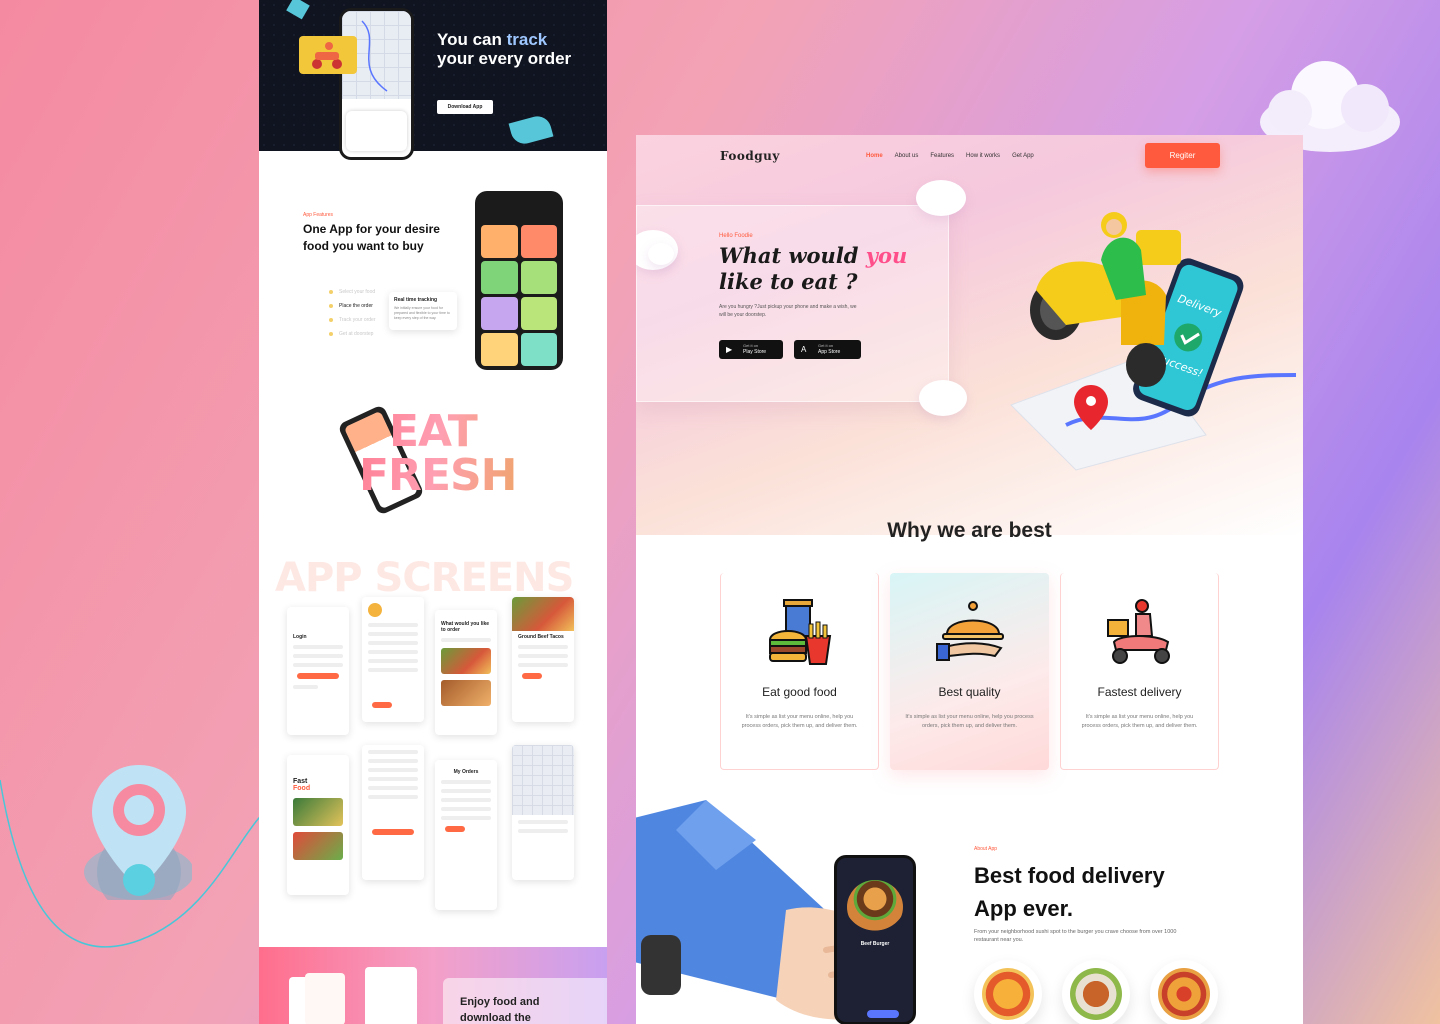  Describe the element at coordinates (907, 156) in the screenshot. I see `nav-about: About us` at that location.